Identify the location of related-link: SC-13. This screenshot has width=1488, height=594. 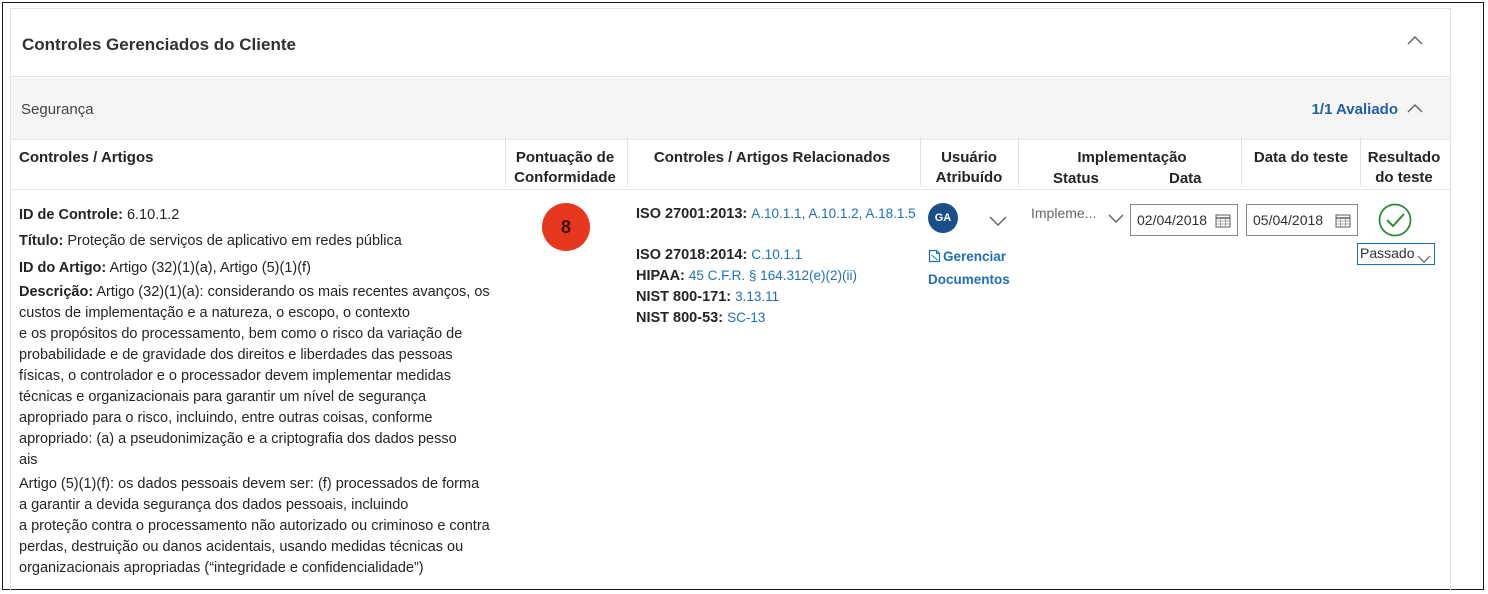
(746, 317).